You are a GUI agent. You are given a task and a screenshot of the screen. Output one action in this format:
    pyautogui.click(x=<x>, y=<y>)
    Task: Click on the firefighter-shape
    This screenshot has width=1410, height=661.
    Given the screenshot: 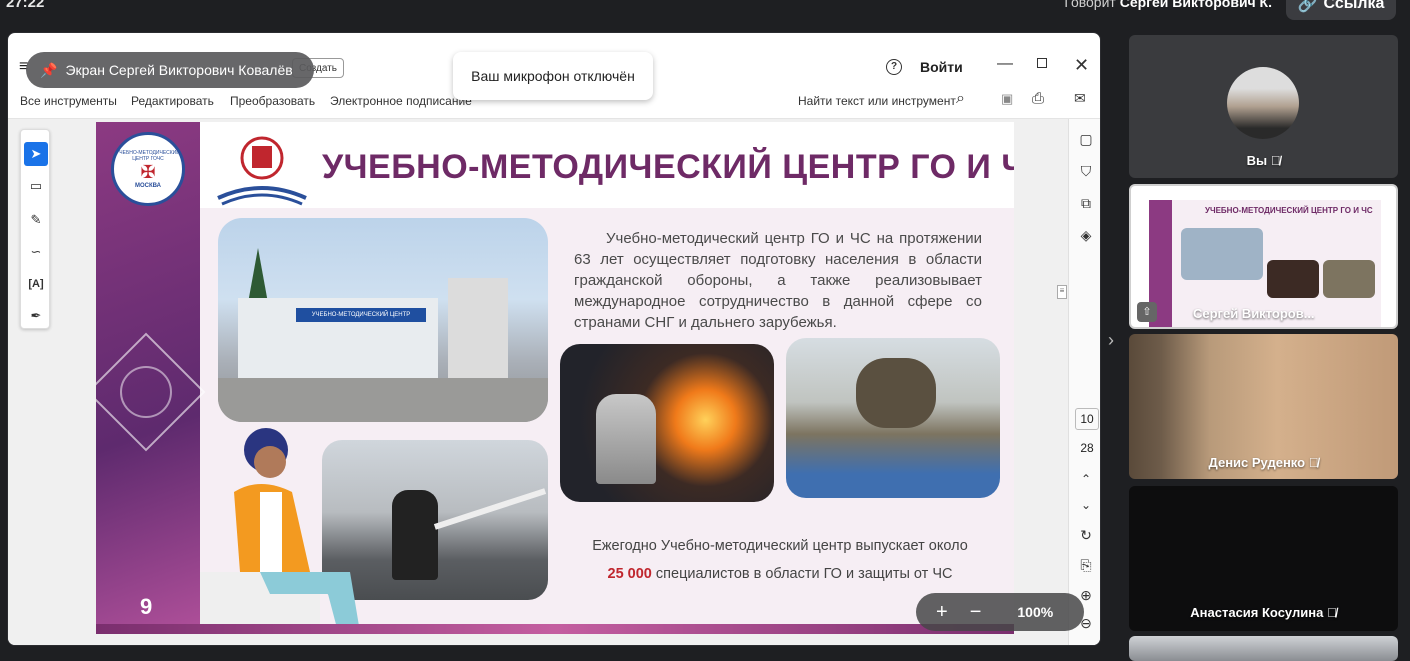 What is the action you would take?
    pyautogui.click(x=415, y=535)
    